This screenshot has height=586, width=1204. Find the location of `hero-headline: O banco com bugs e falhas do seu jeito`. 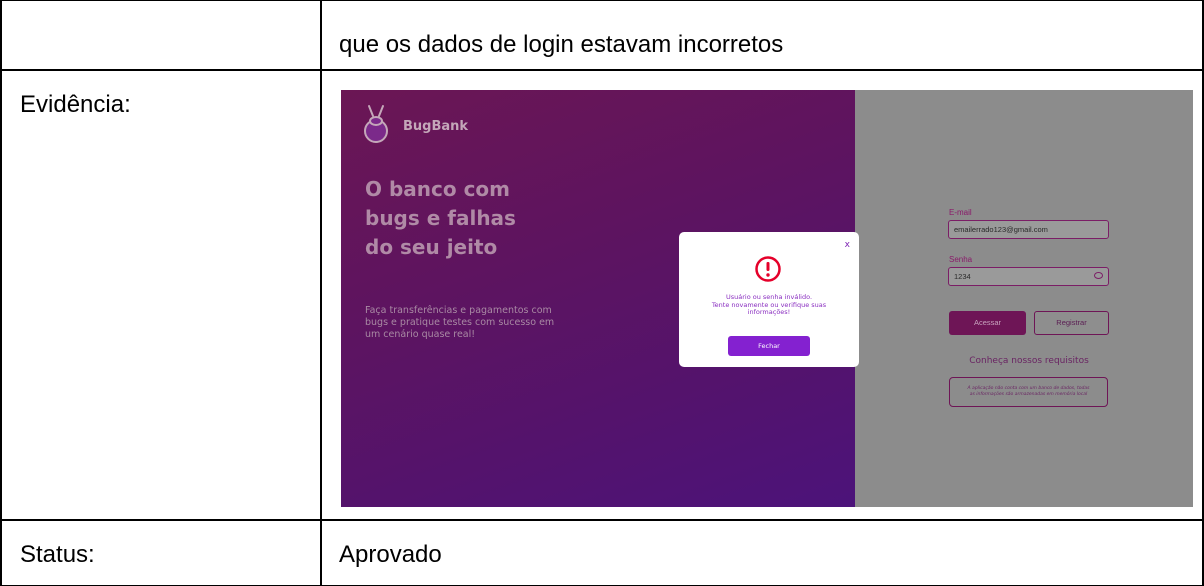

hero-headline: O banco com bugs e falhas do seu jeito is located at coordinates (495, 218).